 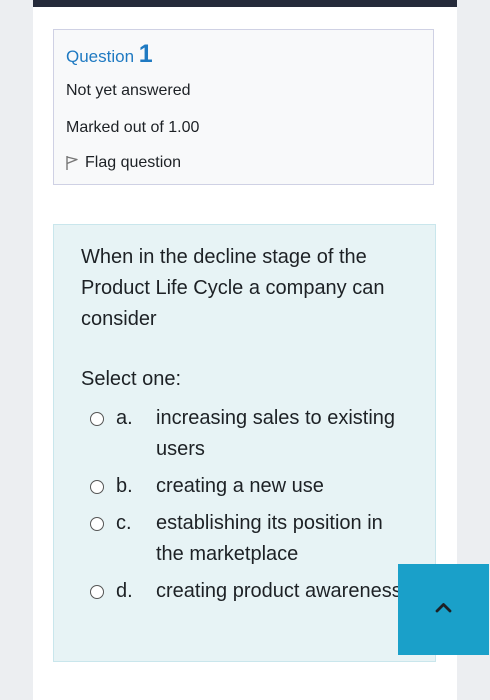 What do you see at coordinates (133, 162) in the screenshot?
I see `flag-question-label: Flag question` at bounding box center [133, 162].